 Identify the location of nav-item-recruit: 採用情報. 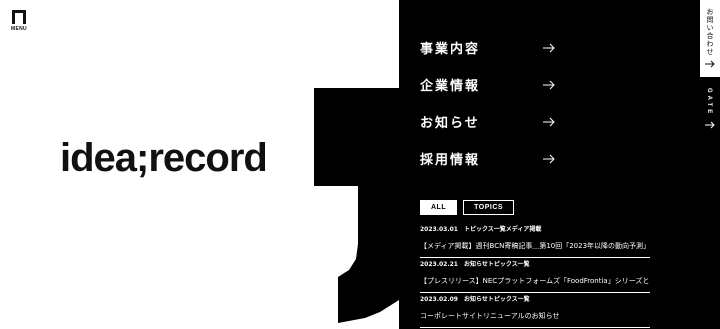
(487, 158).